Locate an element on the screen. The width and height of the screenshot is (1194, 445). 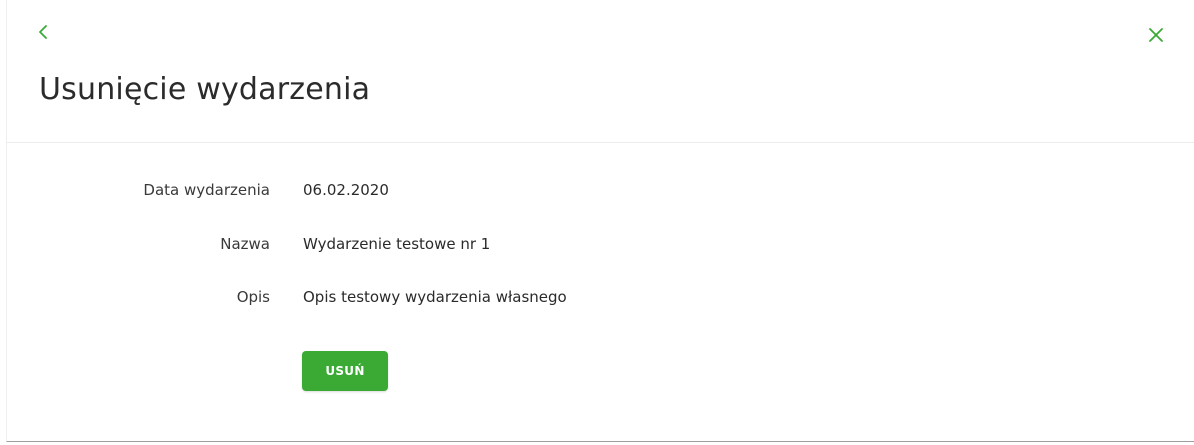
description-value: Opis testowy wydarzenia własnego is located at coordinates (435, 297).